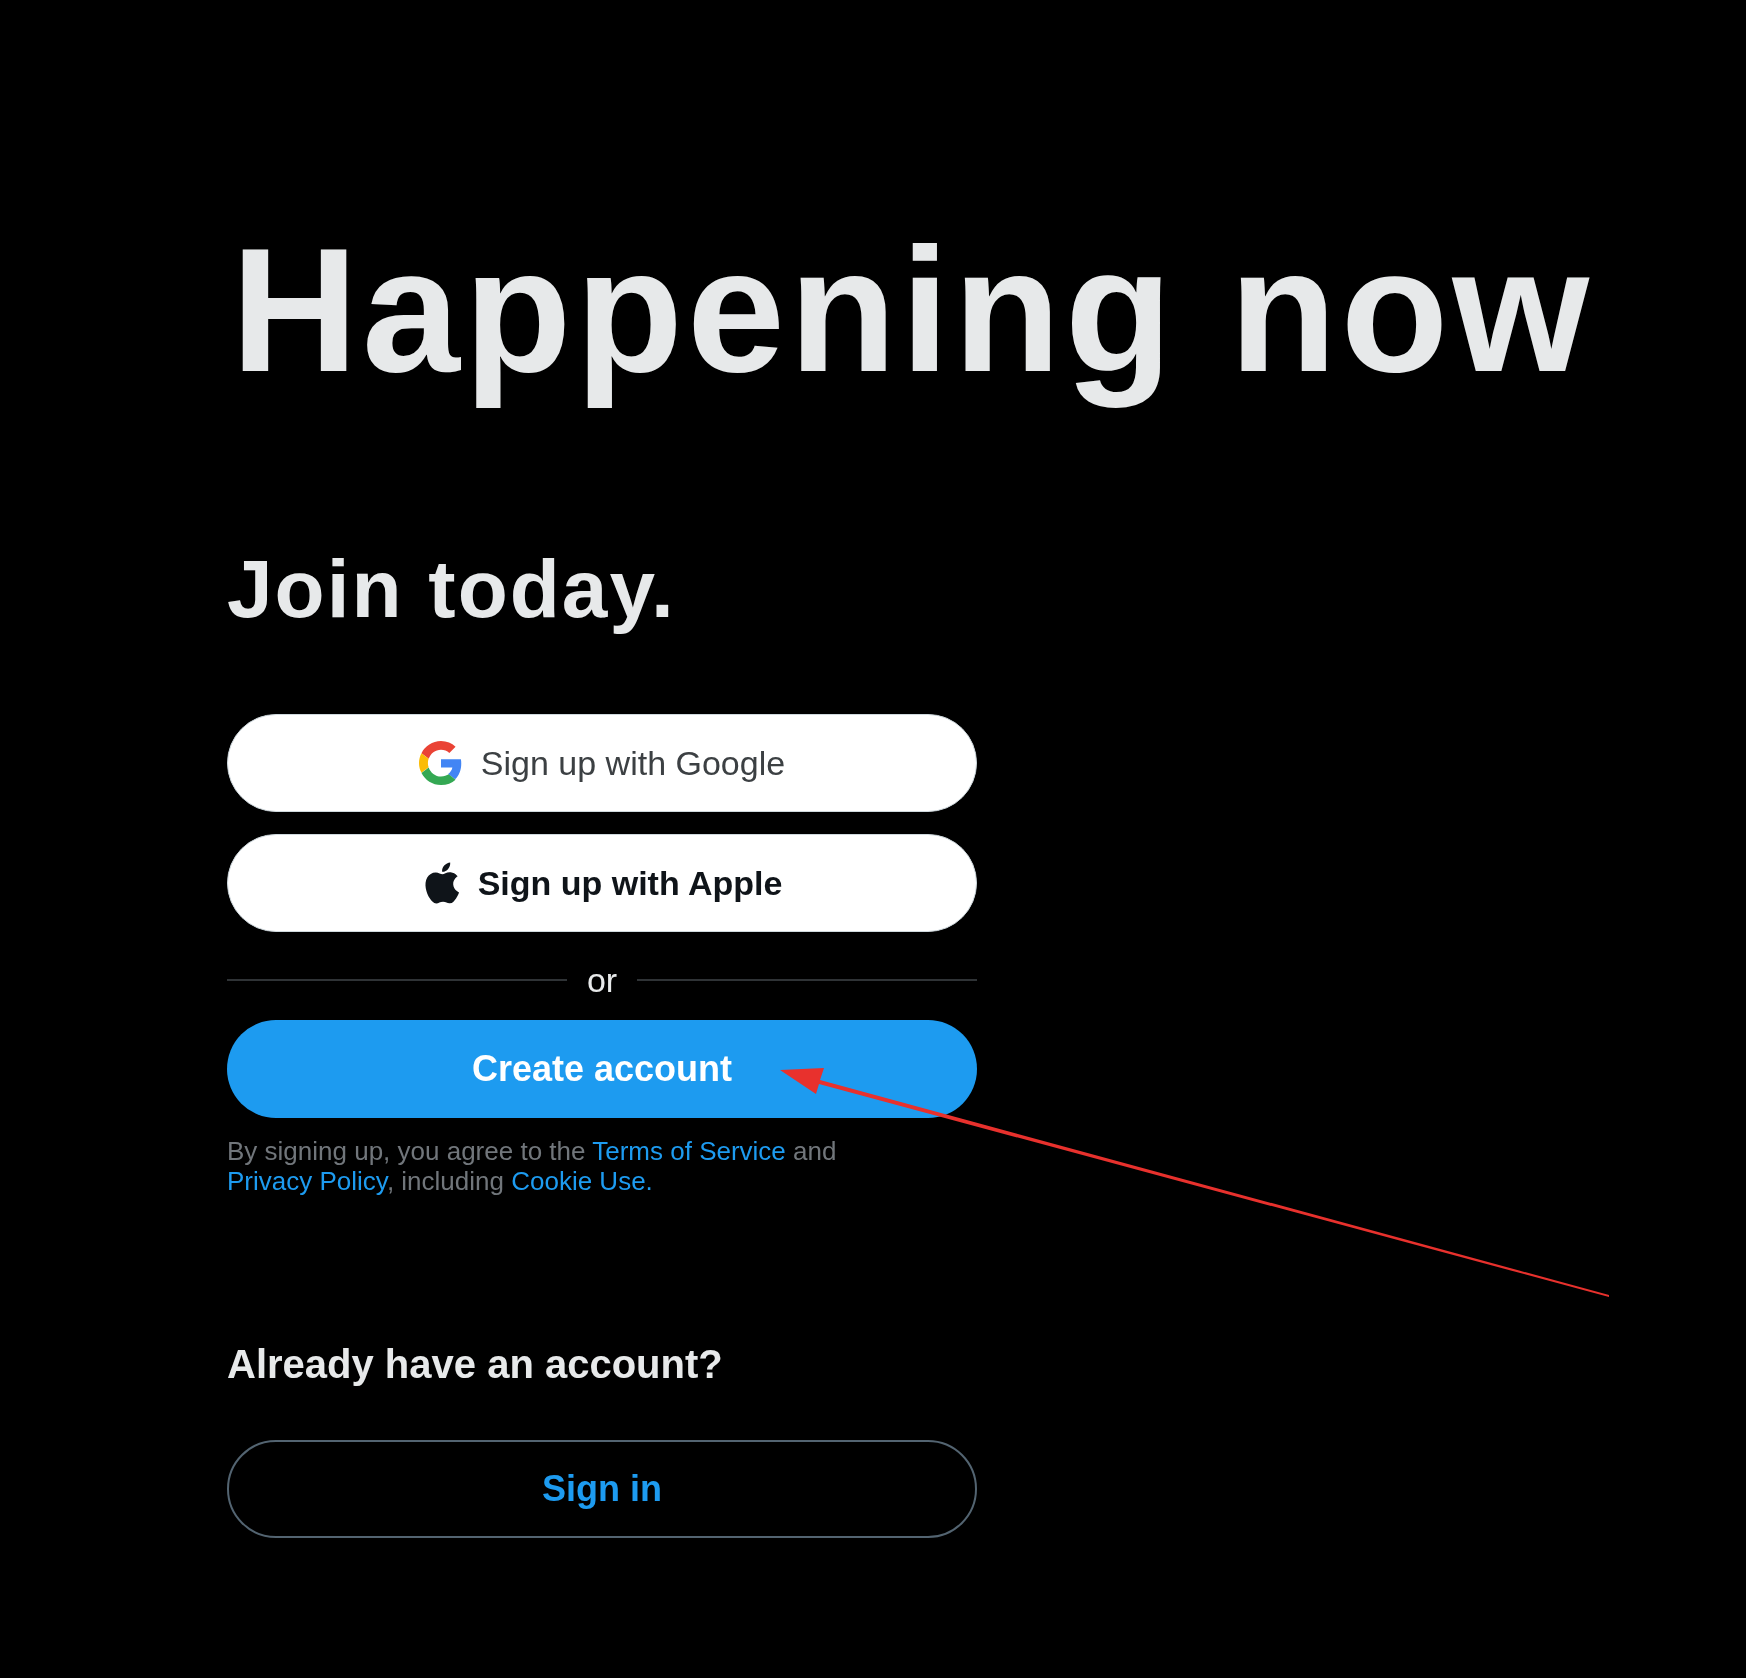 This screenshot has width=1746, height=1678. What do you see at coordinates (582, 1181) in the screenshot?
I see `policy-link: Cookie Use.` at bounding box center [582, 1181].